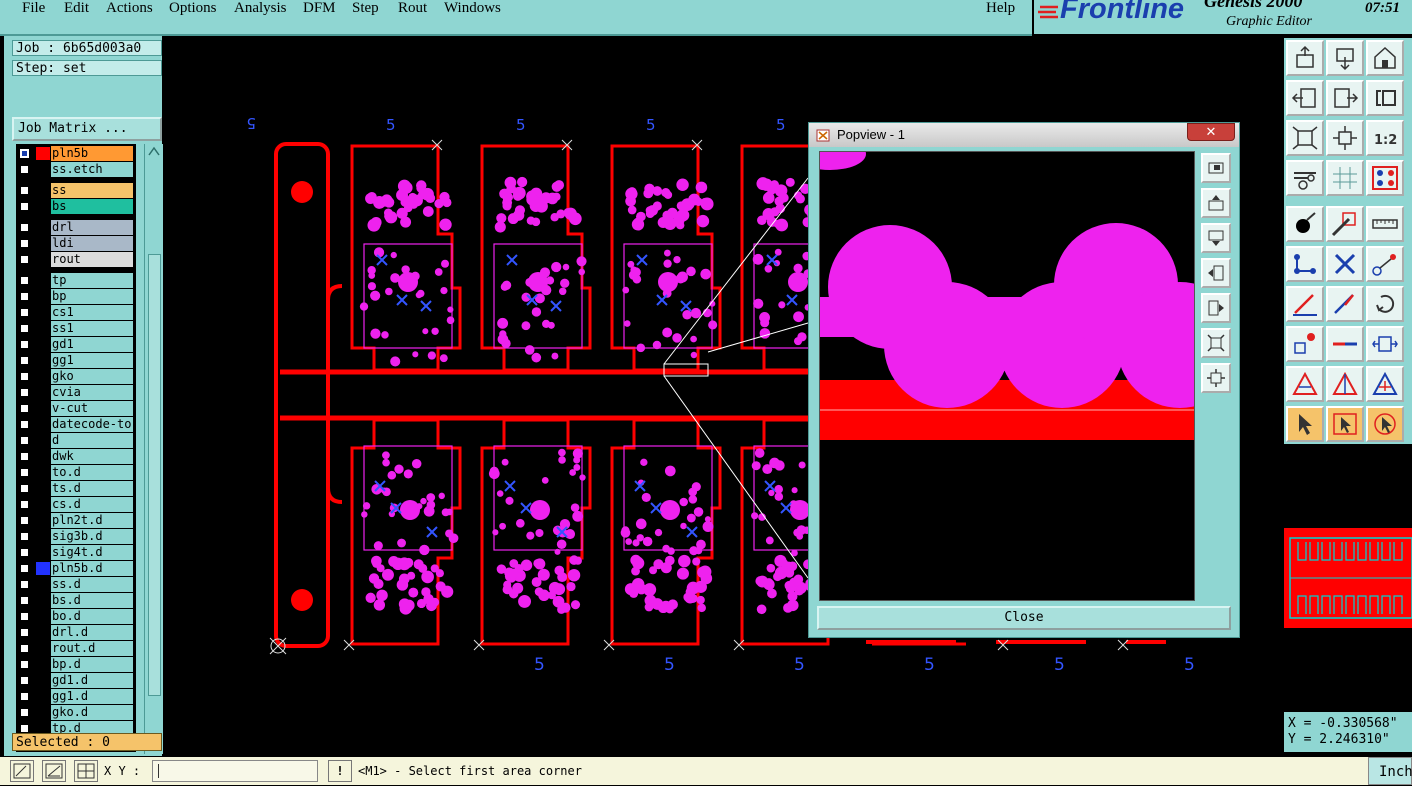 This screenshot has height=786, width=1412. Describe the element at coordinates (319, 8) in the screenshot. I see `menu-dfm: DFM` at that location.